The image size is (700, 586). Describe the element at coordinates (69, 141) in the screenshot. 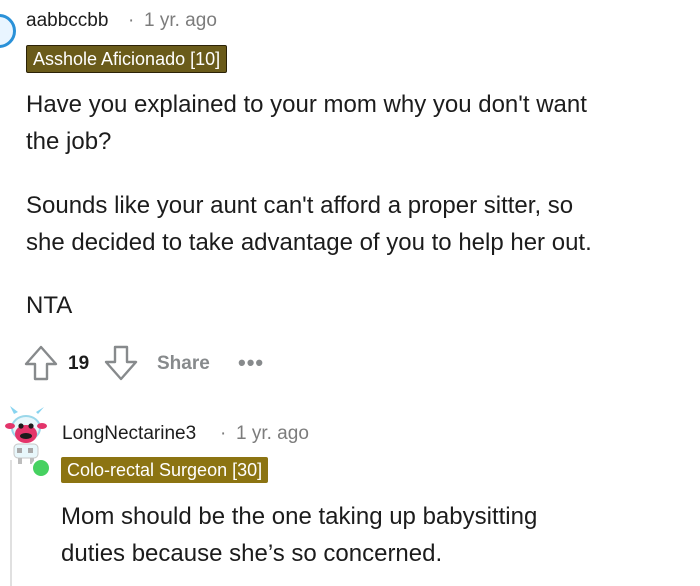

I see `comment-line: the job?` at that location.